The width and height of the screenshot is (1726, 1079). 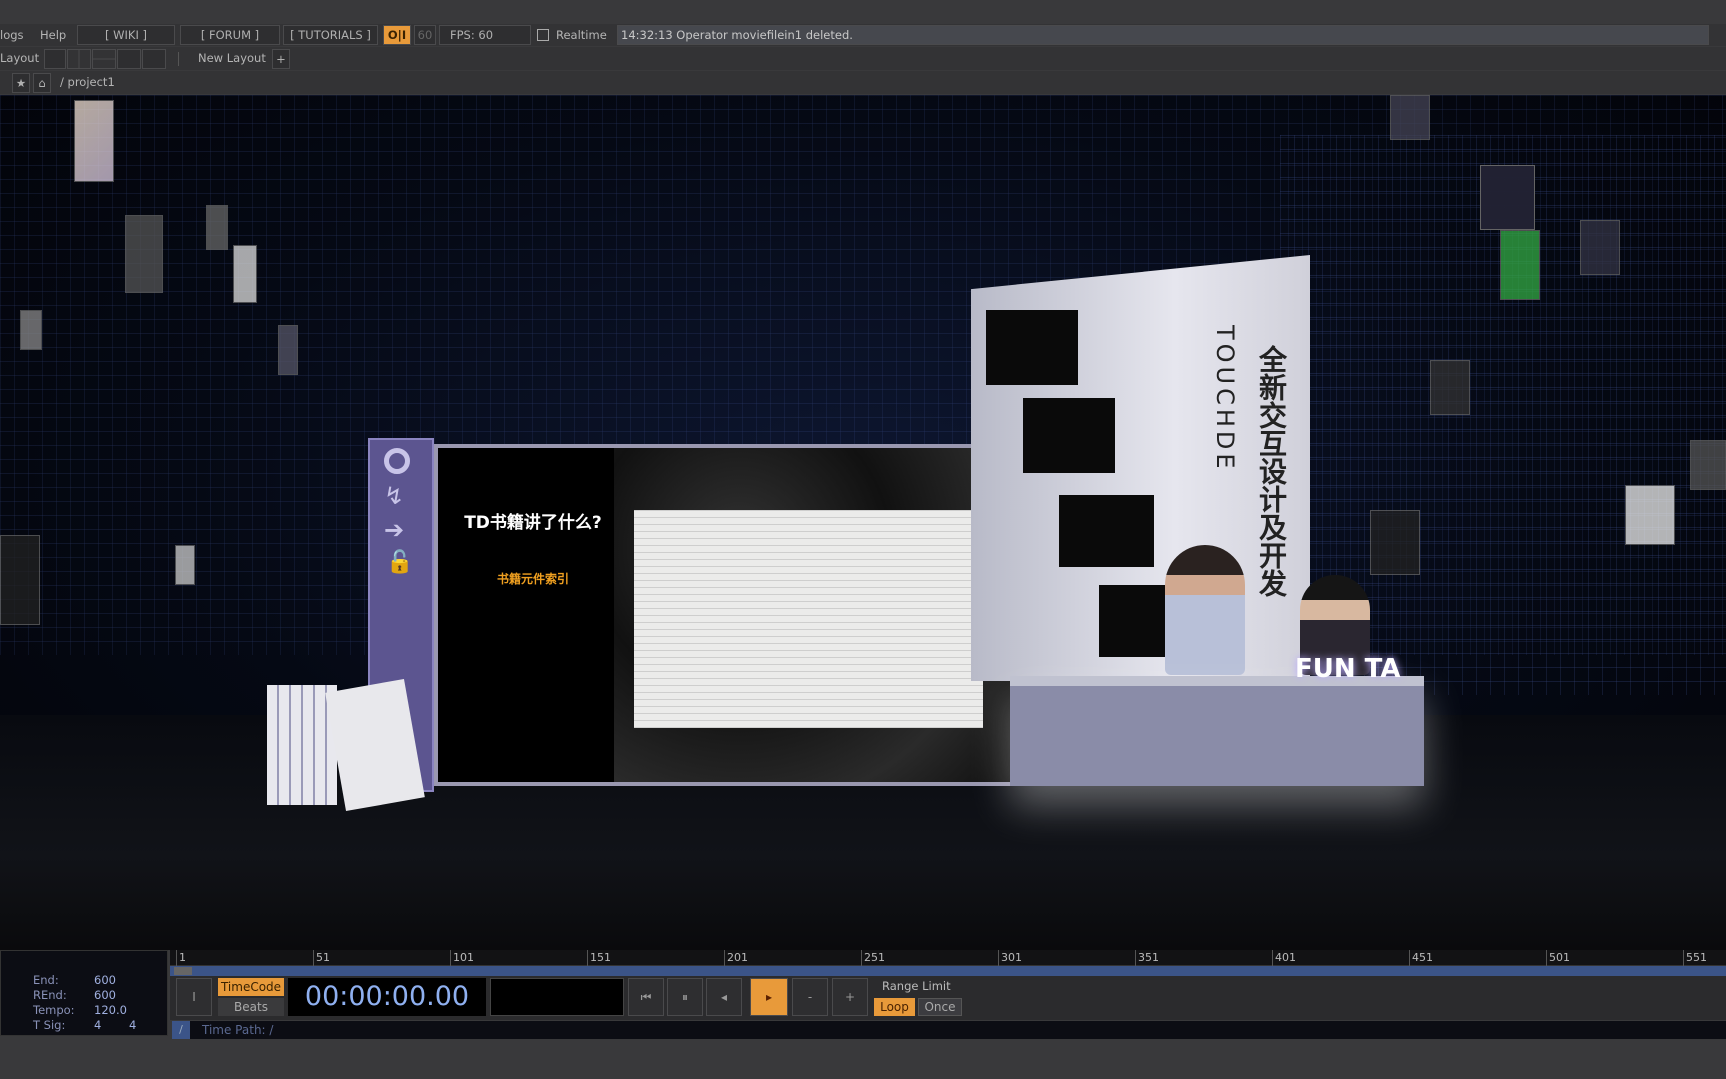 I want to click on rend-value: 600, so click(x=105, y=995).